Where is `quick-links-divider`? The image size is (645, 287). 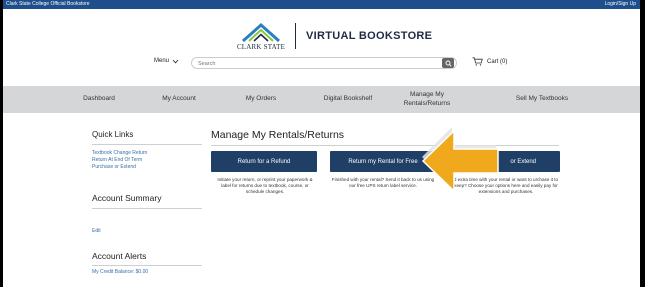 quick-links-divider is located at coordinates (147, 144).